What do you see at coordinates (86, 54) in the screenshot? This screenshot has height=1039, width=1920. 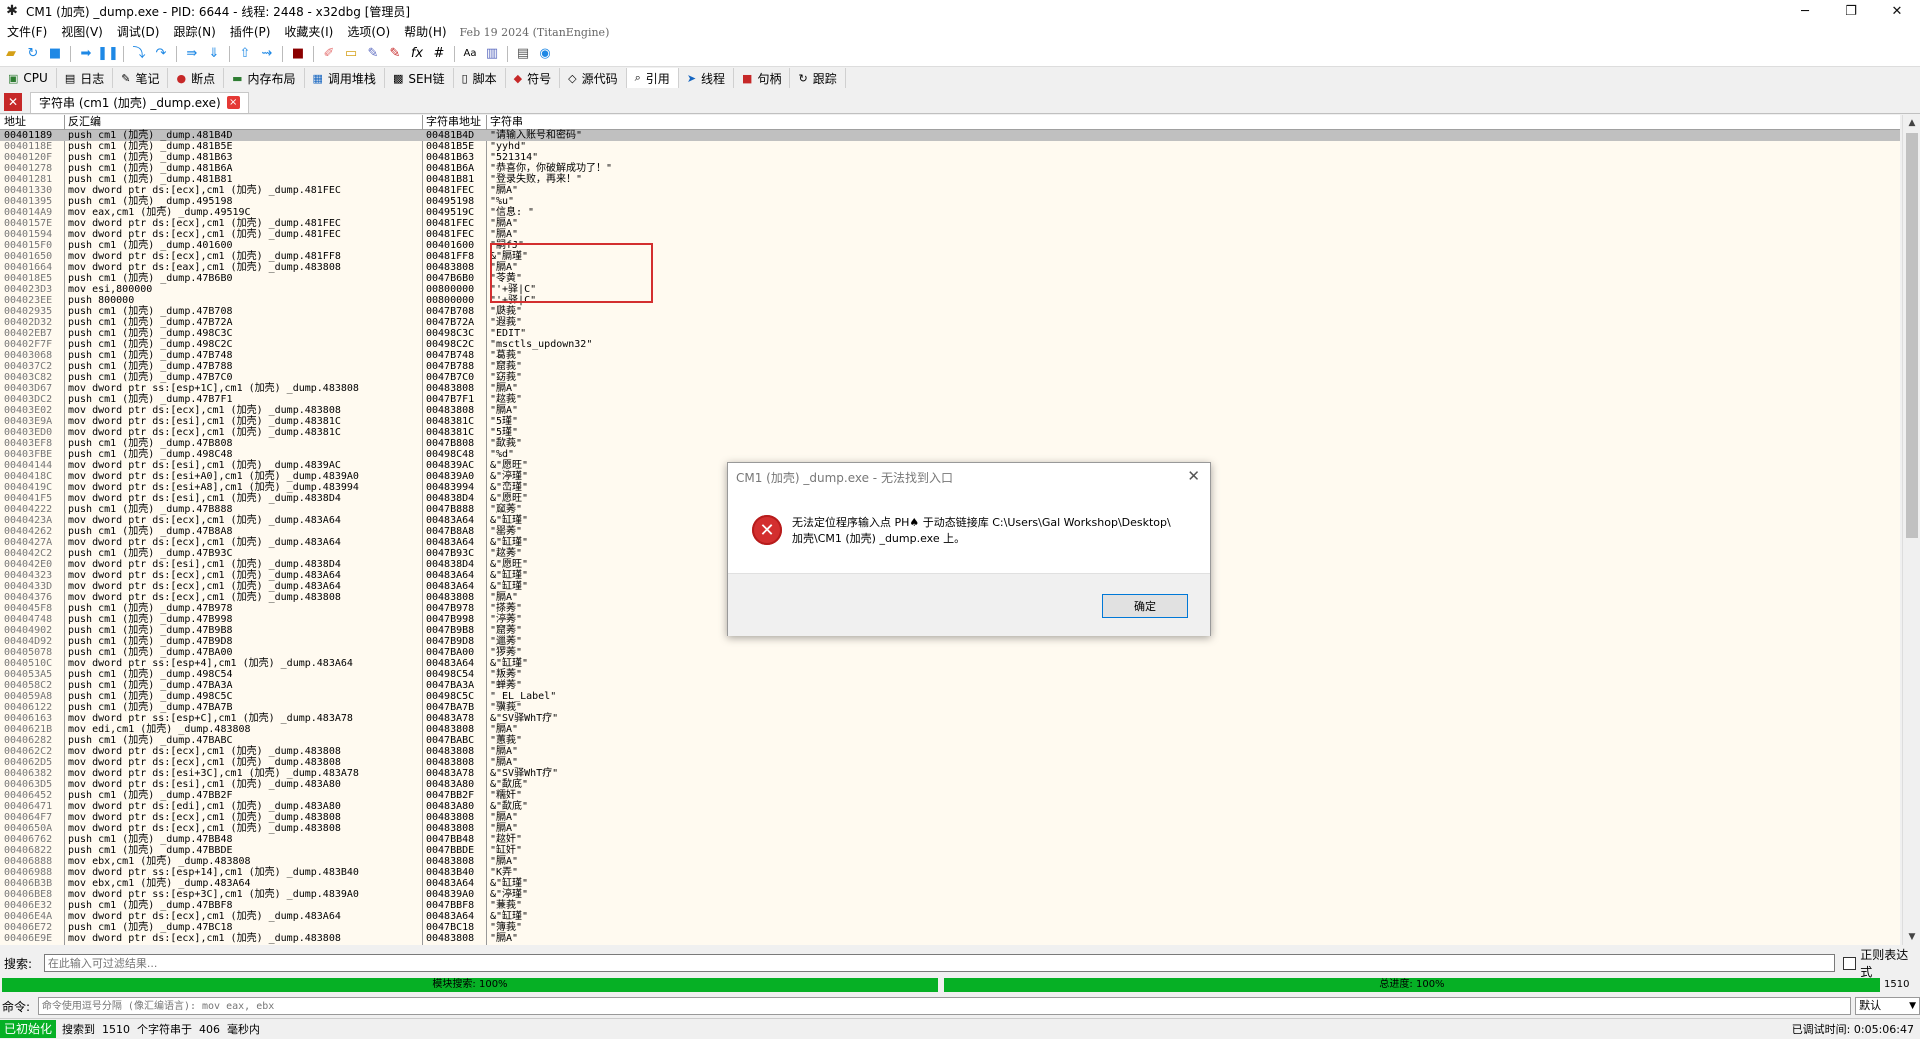 I see `run-icon: ➡` at bounding box center [86, 54].